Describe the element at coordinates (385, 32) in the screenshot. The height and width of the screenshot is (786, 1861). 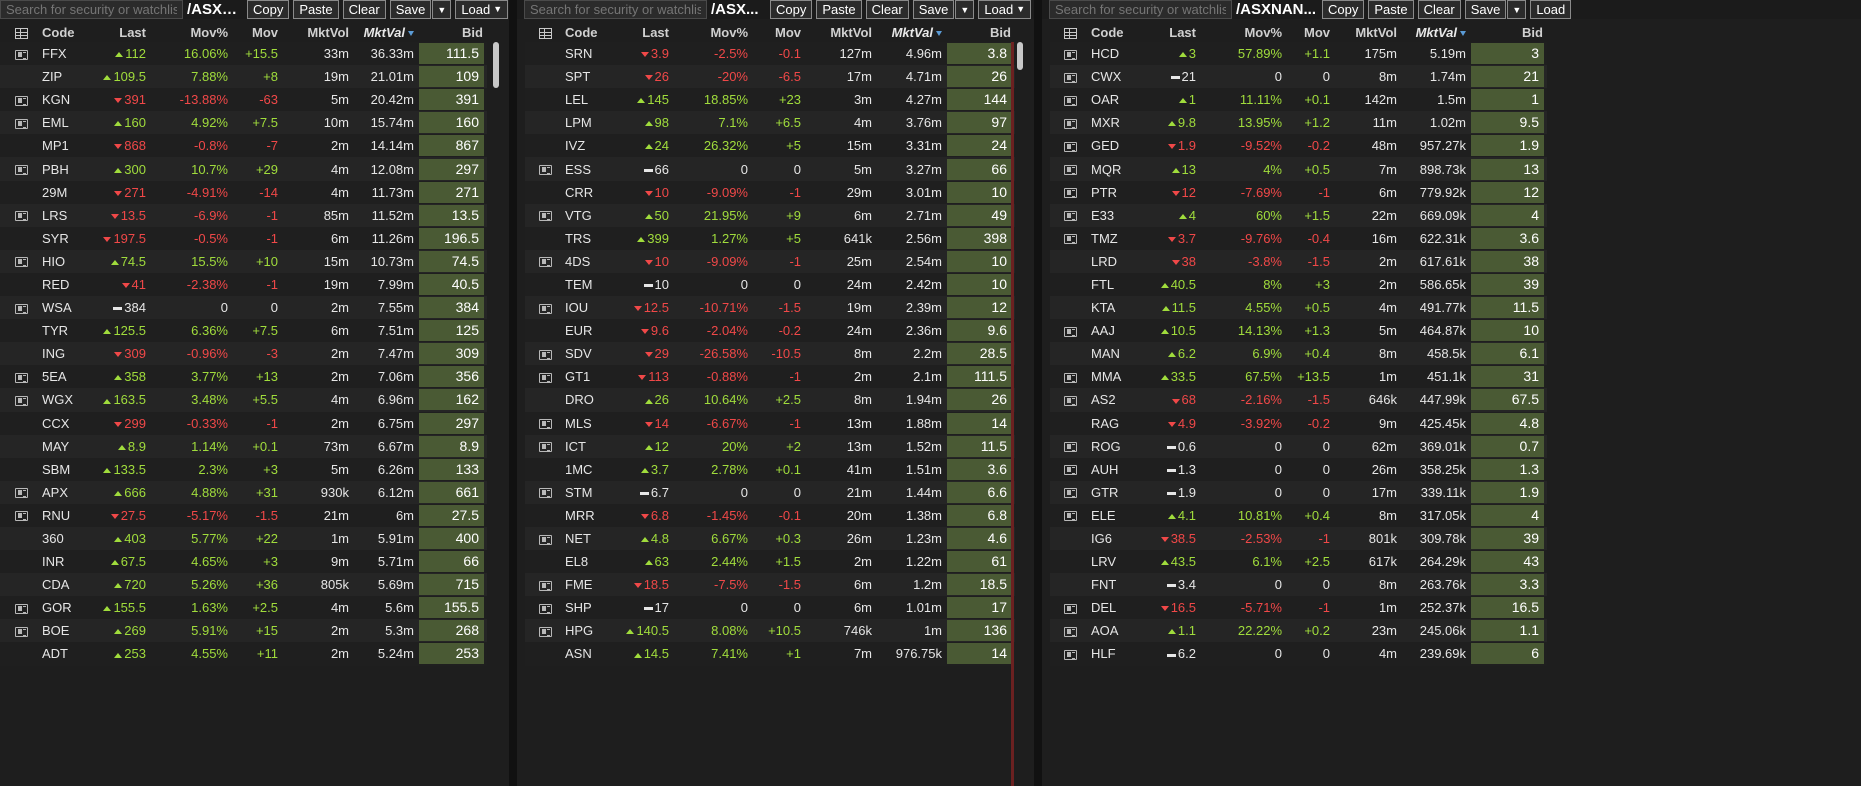
I see `column-header-mktval: MktVal` at that location.